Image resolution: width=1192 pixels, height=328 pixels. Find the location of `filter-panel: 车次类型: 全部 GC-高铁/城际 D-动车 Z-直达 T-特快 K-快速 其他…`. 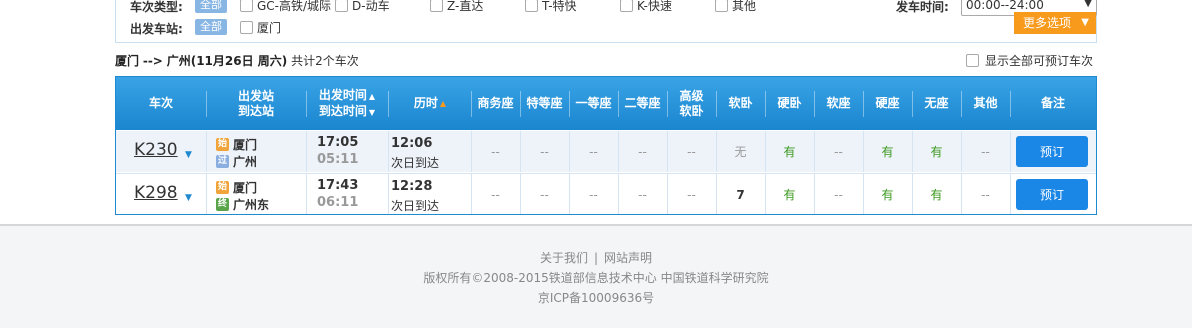

filter-panel: 车次类型: 全部 GC-高铁/城际 D-动车 Z-直达 T-特快 K-快速 其他… is located at coordinates (606, 21).